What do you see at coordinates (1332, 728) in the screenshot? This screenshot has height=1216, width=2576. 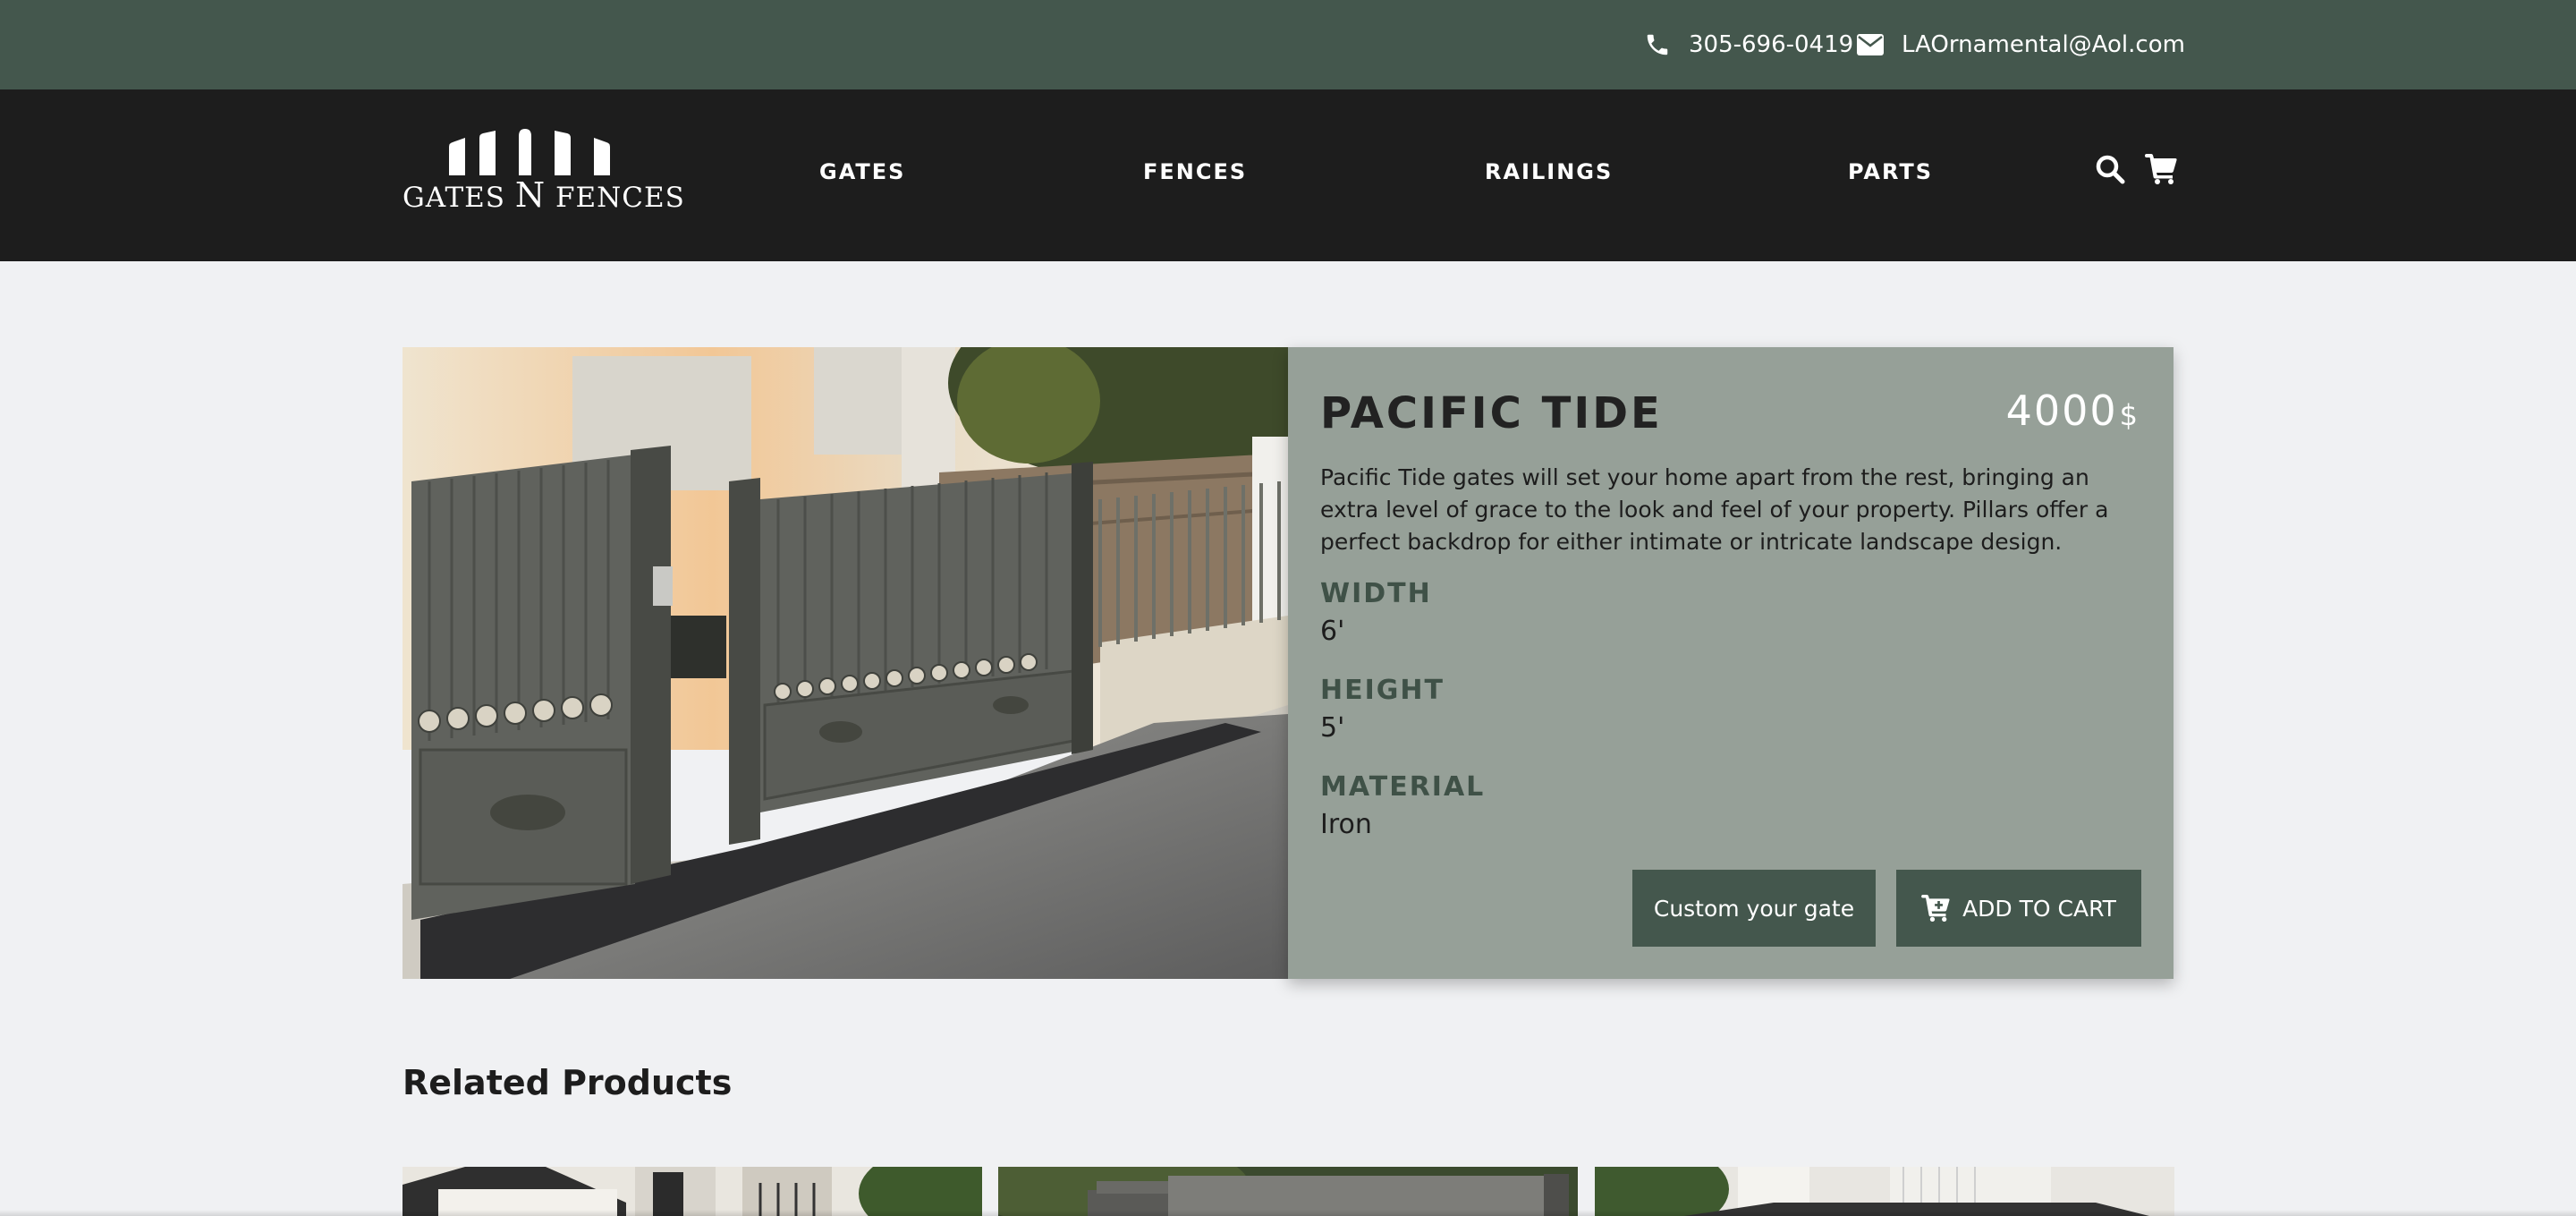 I see `spec-value-height: 5'` at bounding box center [1332, 728].